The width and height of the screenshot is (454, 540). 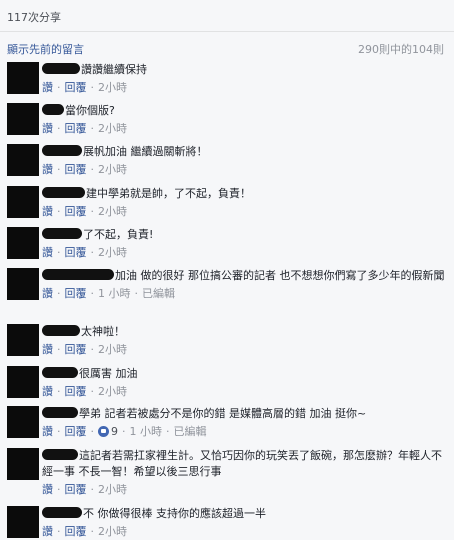 I want to click on comment-text: 加油 做的很好 那位搞公審的記者 也不想想你們寫了多少年的假新聞, so click(x=280, y=275).